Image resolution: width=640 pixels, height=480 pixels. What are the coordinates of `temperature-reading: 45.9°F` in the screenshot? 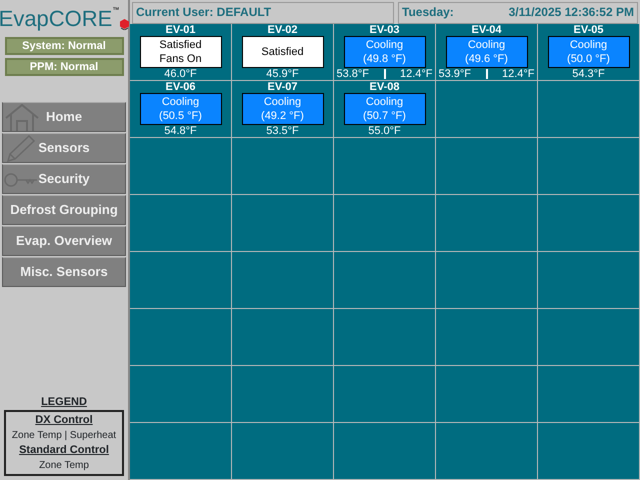 It's located at (282, 74).